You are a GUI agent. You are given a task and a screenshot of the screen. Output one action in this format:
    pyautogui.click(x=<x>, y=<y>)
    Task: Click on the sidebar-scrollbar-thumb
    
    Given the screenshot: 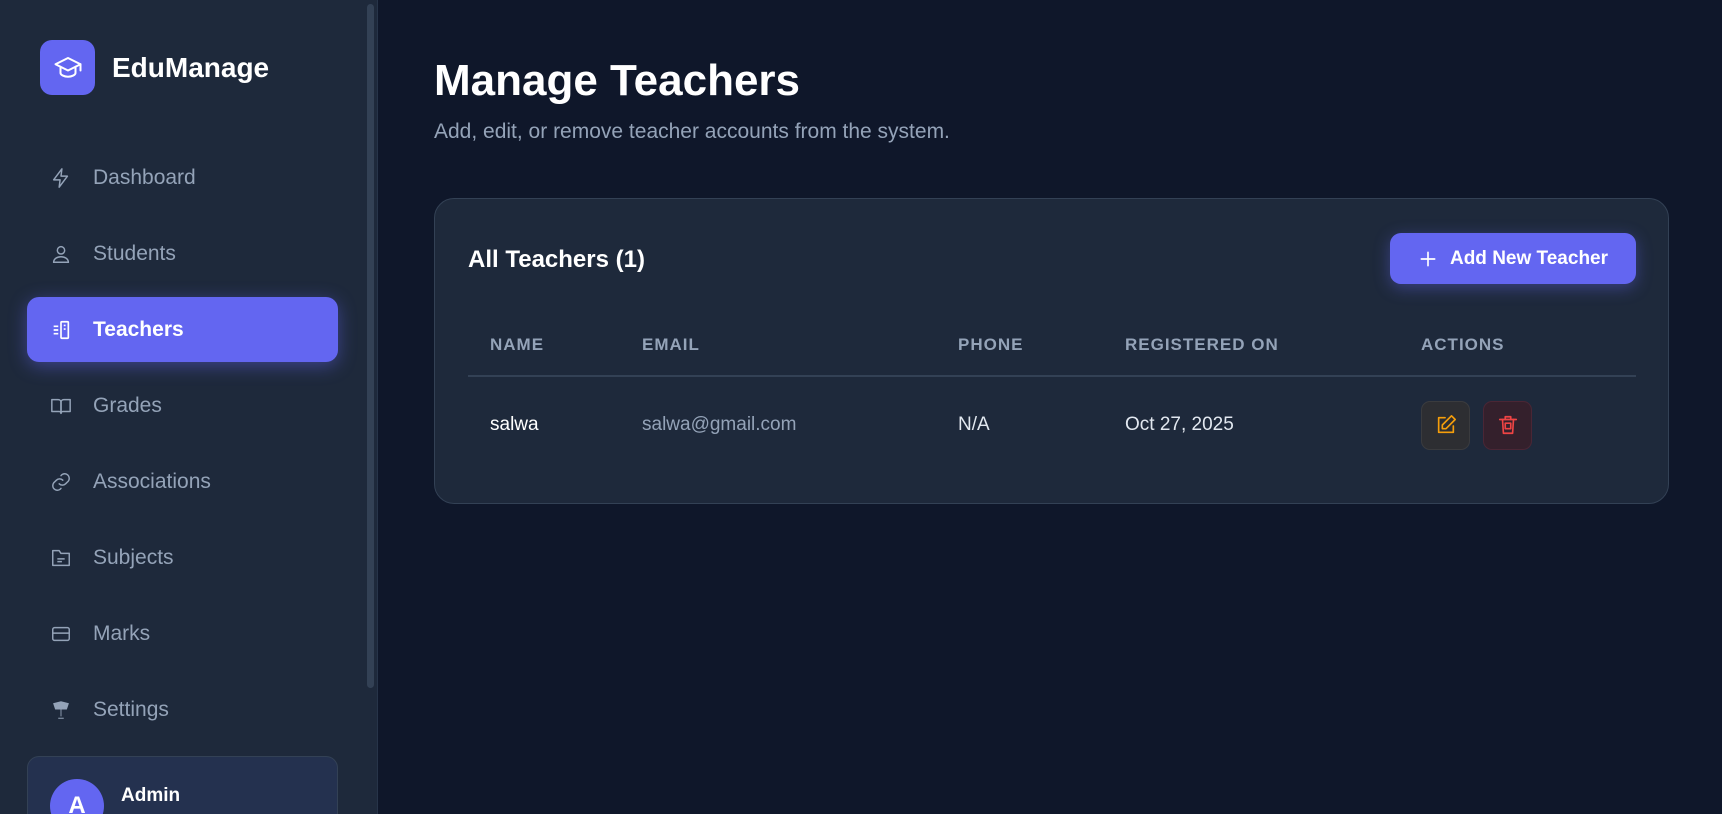 What is the action you would take?
    pyautogui.click(x=370, y=346)
    